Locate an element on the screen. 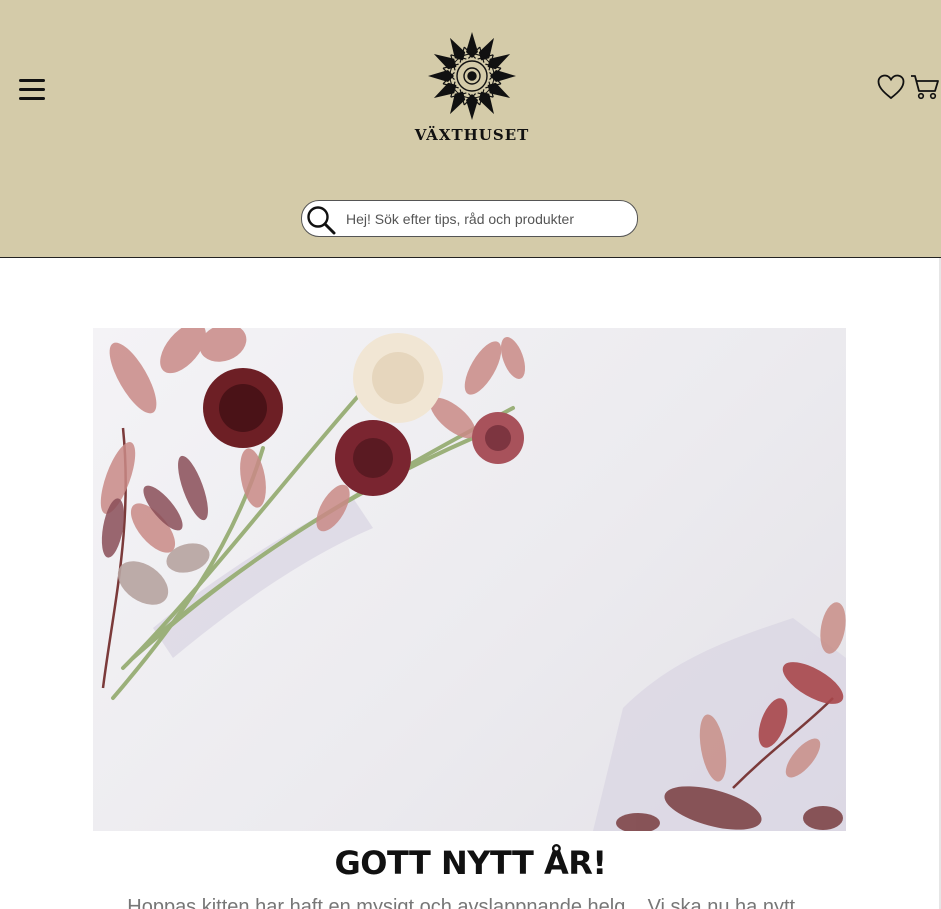  shopping-cart-icon is located at coordinates (925, 87).